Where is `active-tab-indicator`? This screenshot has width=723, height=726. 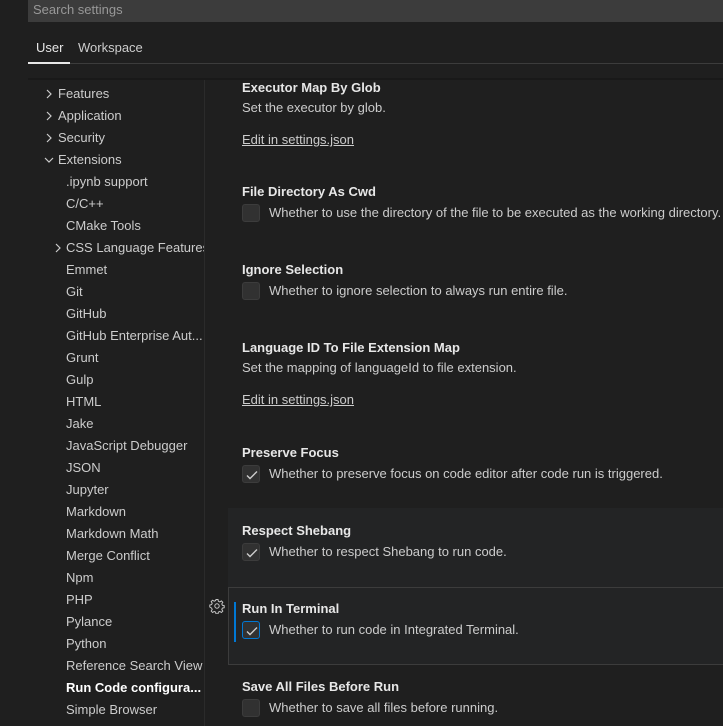 active-tab-indicator is located at coordinates (49, 63).